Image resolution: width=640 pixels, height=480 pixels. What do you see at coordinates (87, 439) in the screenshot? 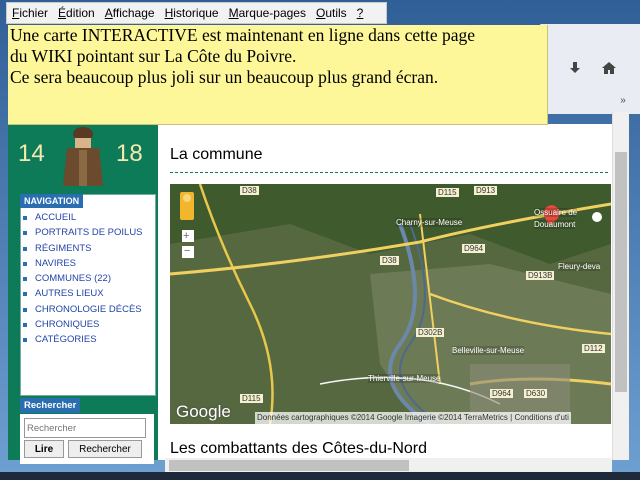
I see `search-panel: Lire Rechercher` at bounding box center [87, 439].